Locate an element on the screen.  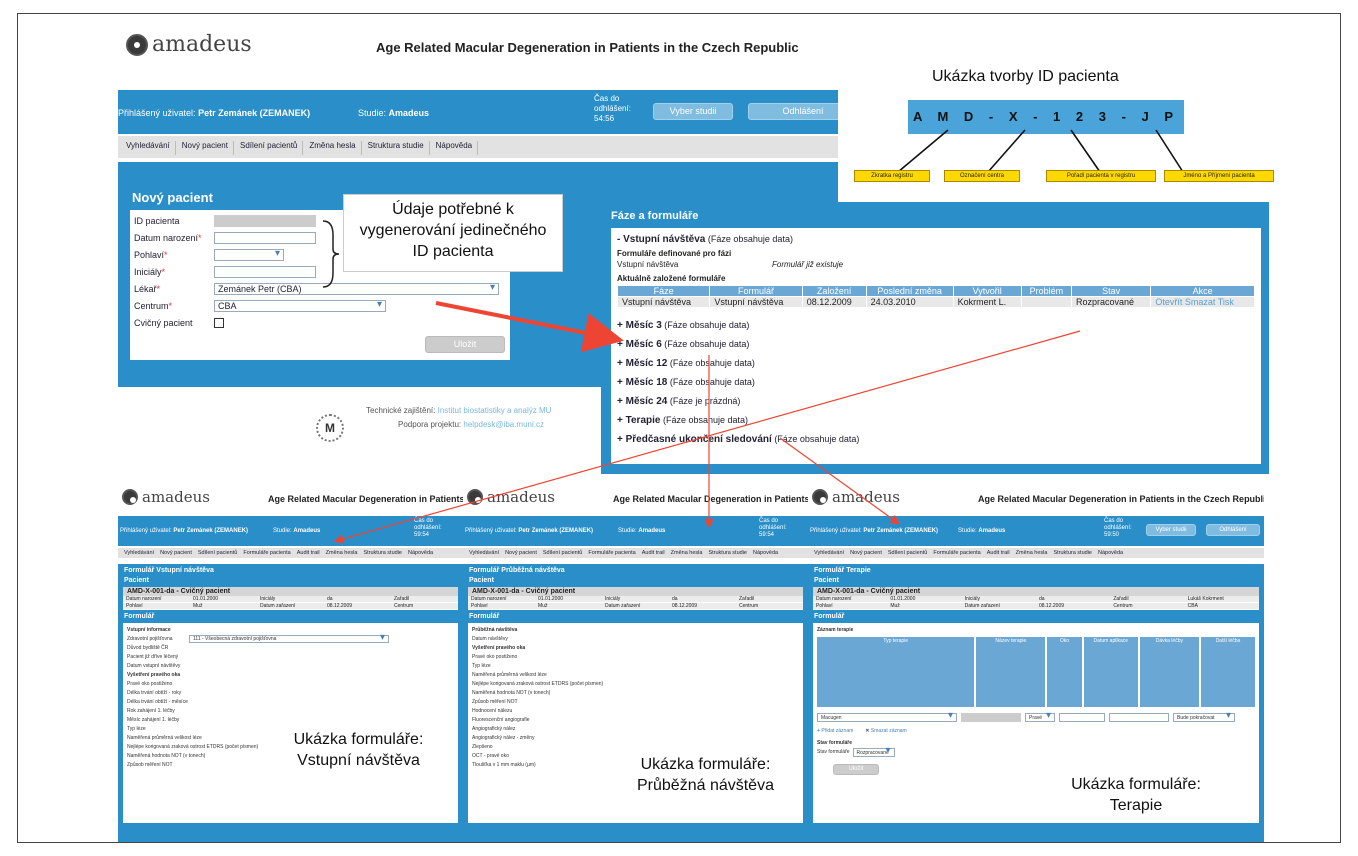
ss2-pat-cell: Pohlaví is located at coordinates (479, 606).